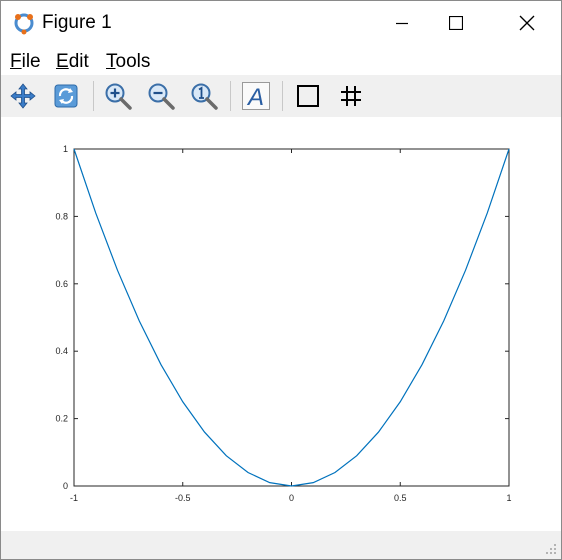 This screenshot has width=562, height=560. I want to click on maximize-button, so click(456, 23).